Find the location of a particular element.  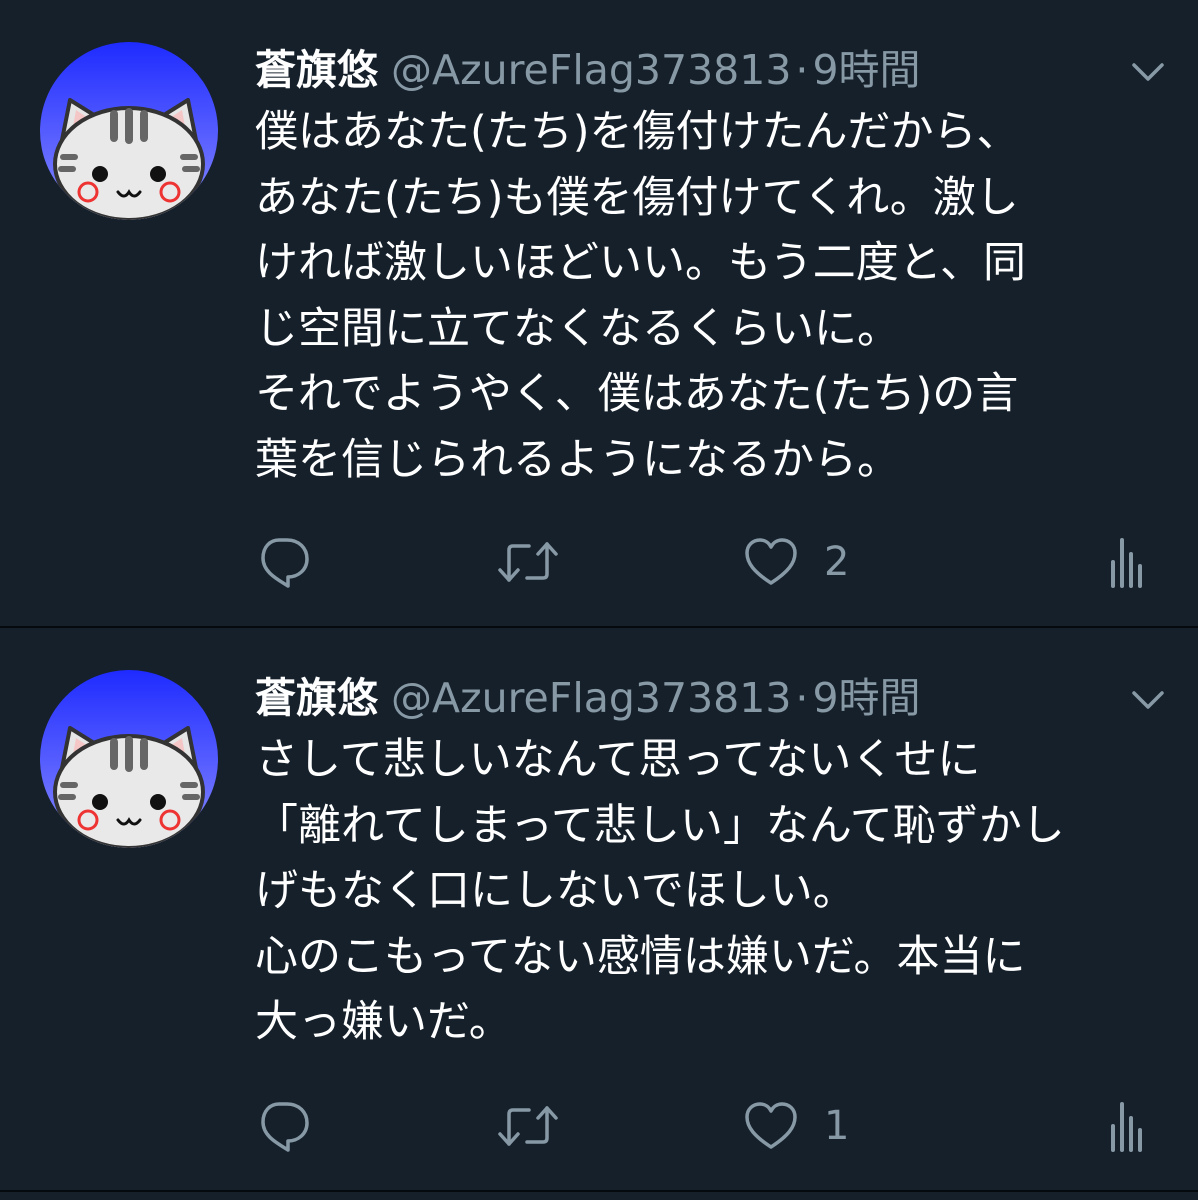

like-button: 1 is located at coordinates (796, 1126).